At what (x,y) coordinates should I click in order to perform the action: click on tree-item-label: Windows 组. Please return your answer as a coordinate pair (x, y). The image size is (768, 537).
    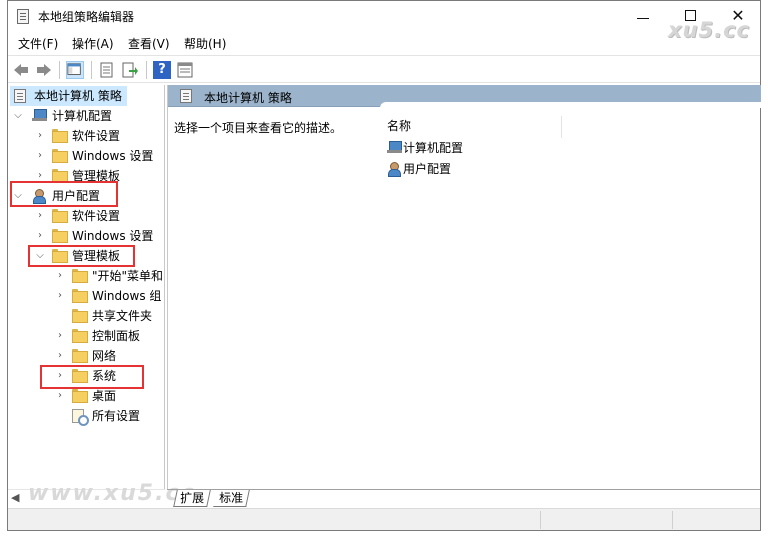
    Looking at the image, I should click on (127, 296).